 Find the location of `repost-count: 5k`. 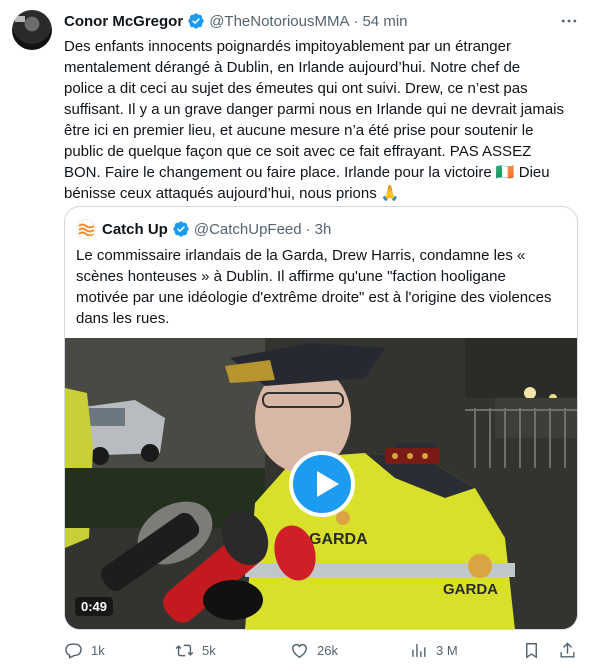

repost-count: 5k is located at coordinates (209, 650).